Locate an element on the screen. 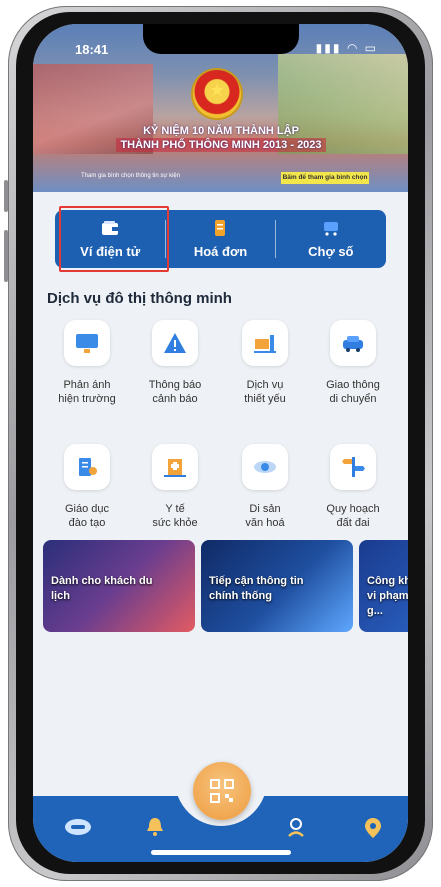 The width and height of the screenshot is (441, 887). status-bar: 18:41 ▮▮▮ ◠ ▭ is located at coordinates (220, 44).